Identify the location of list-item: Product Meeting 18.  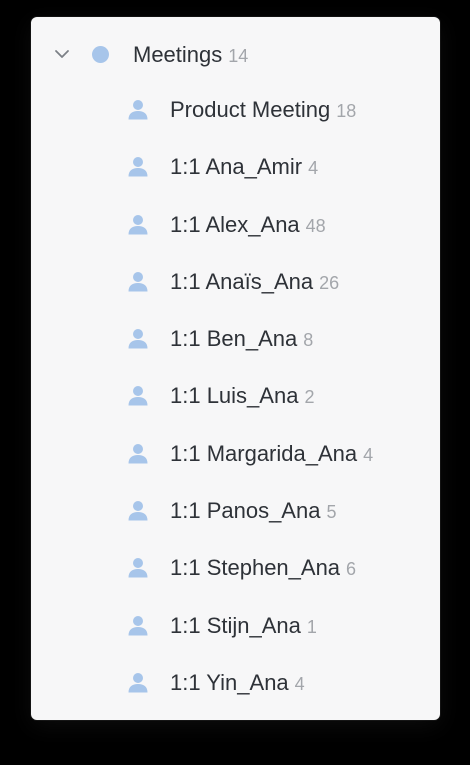
(235, 121).